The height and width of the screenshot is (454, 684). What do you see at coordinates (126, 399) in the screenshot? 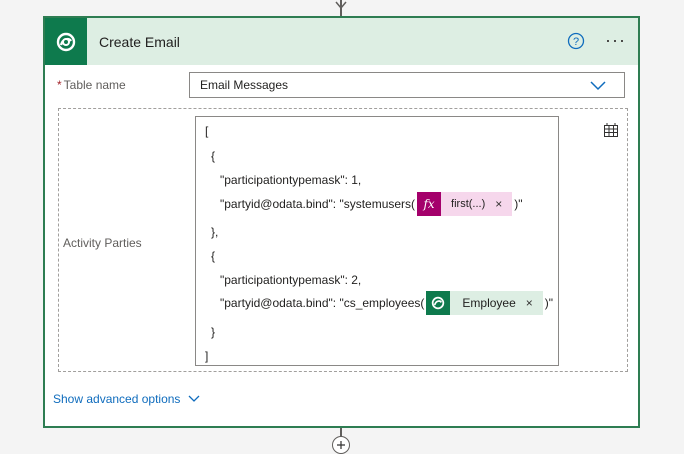
I see `show-advanced-options-link: Show advanced options` at bounding box center [126, 399].